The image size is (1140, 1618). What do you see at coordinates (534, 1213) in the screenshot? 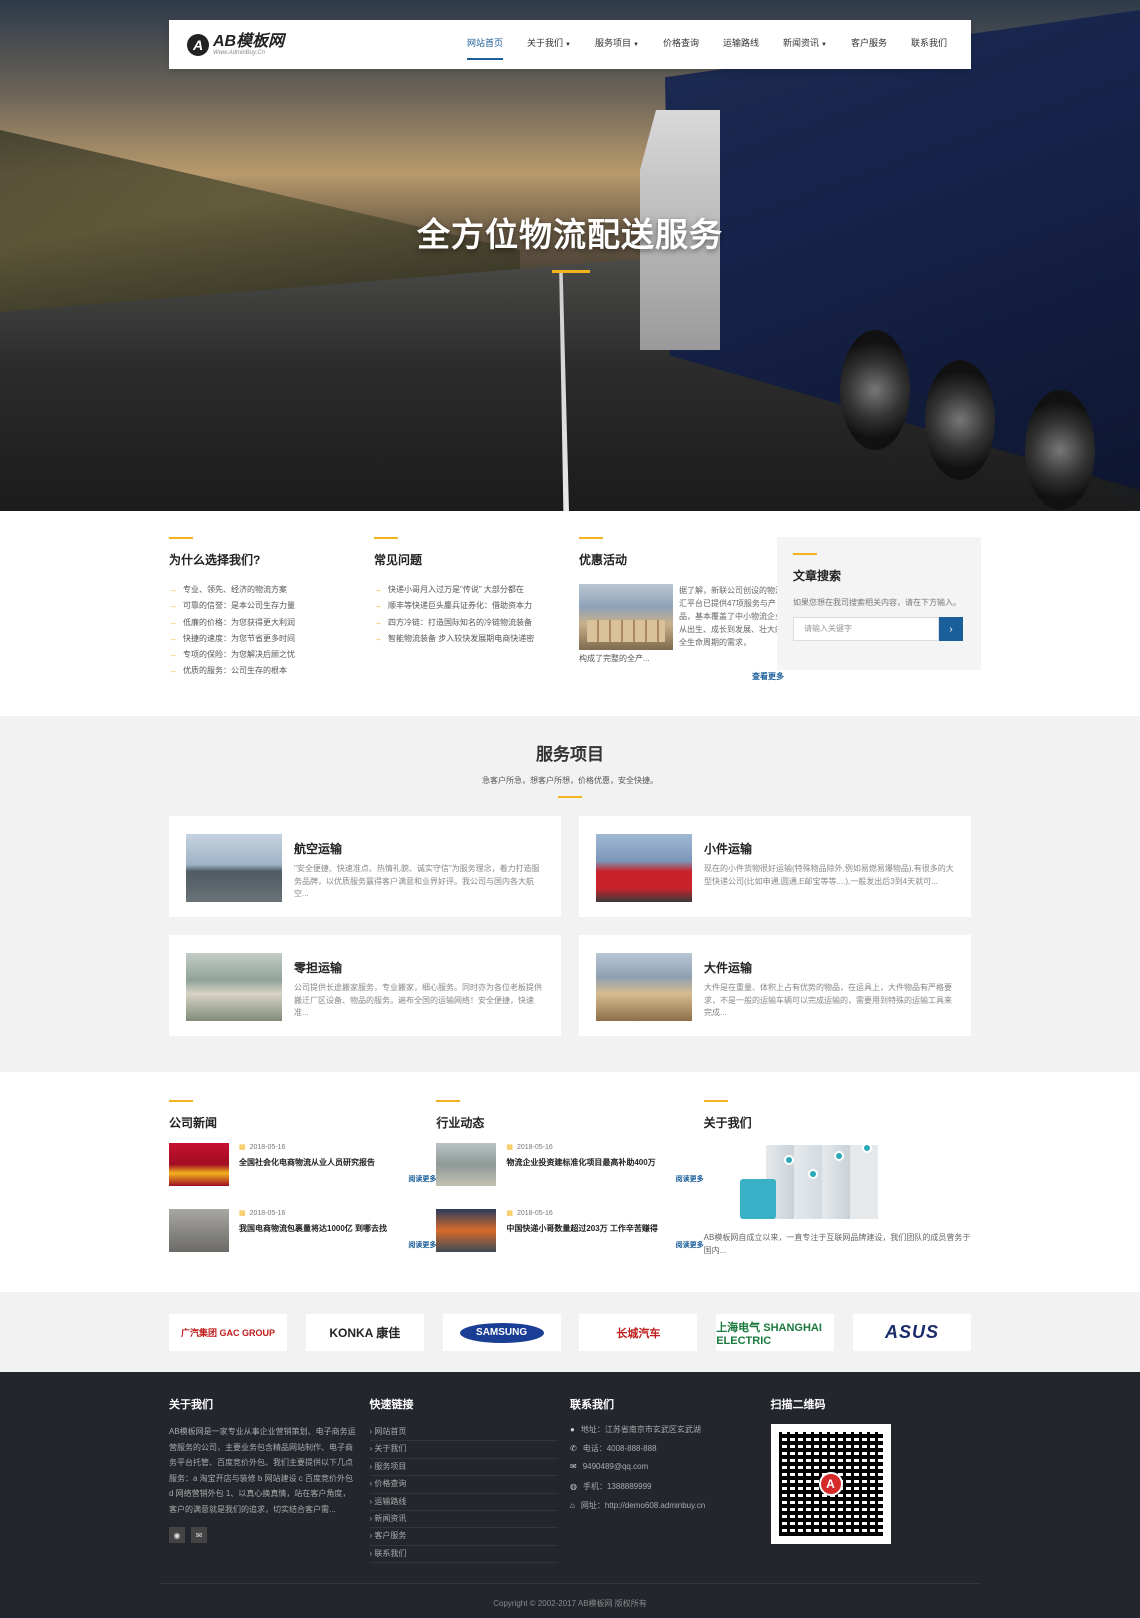
I see `news-date: 2018-05-16` at bounding box center [534, 1213].